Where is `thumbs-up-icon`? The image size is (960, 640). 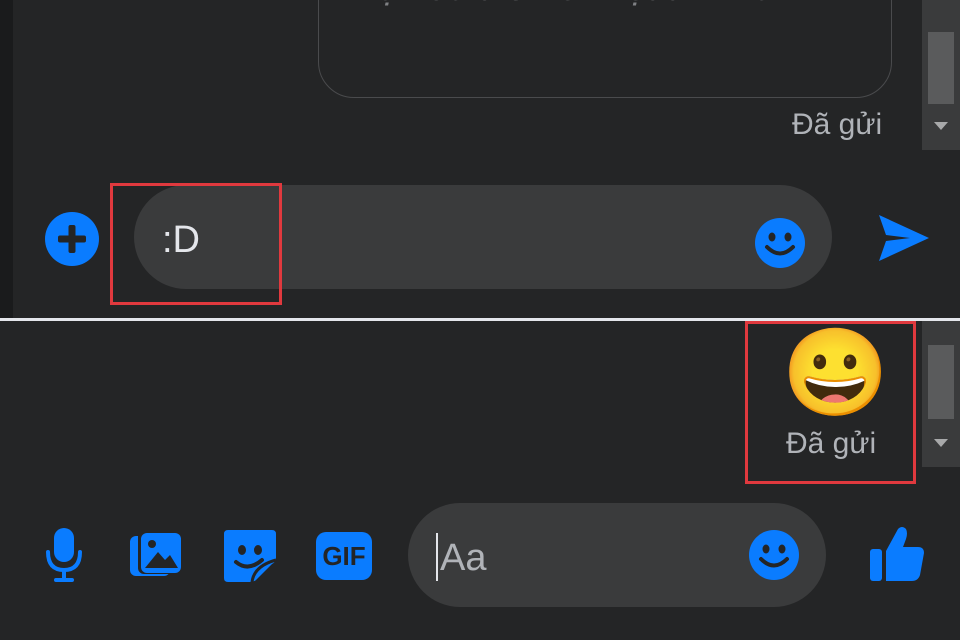 thumbs-up-icon is located at coordinates (897, 554).